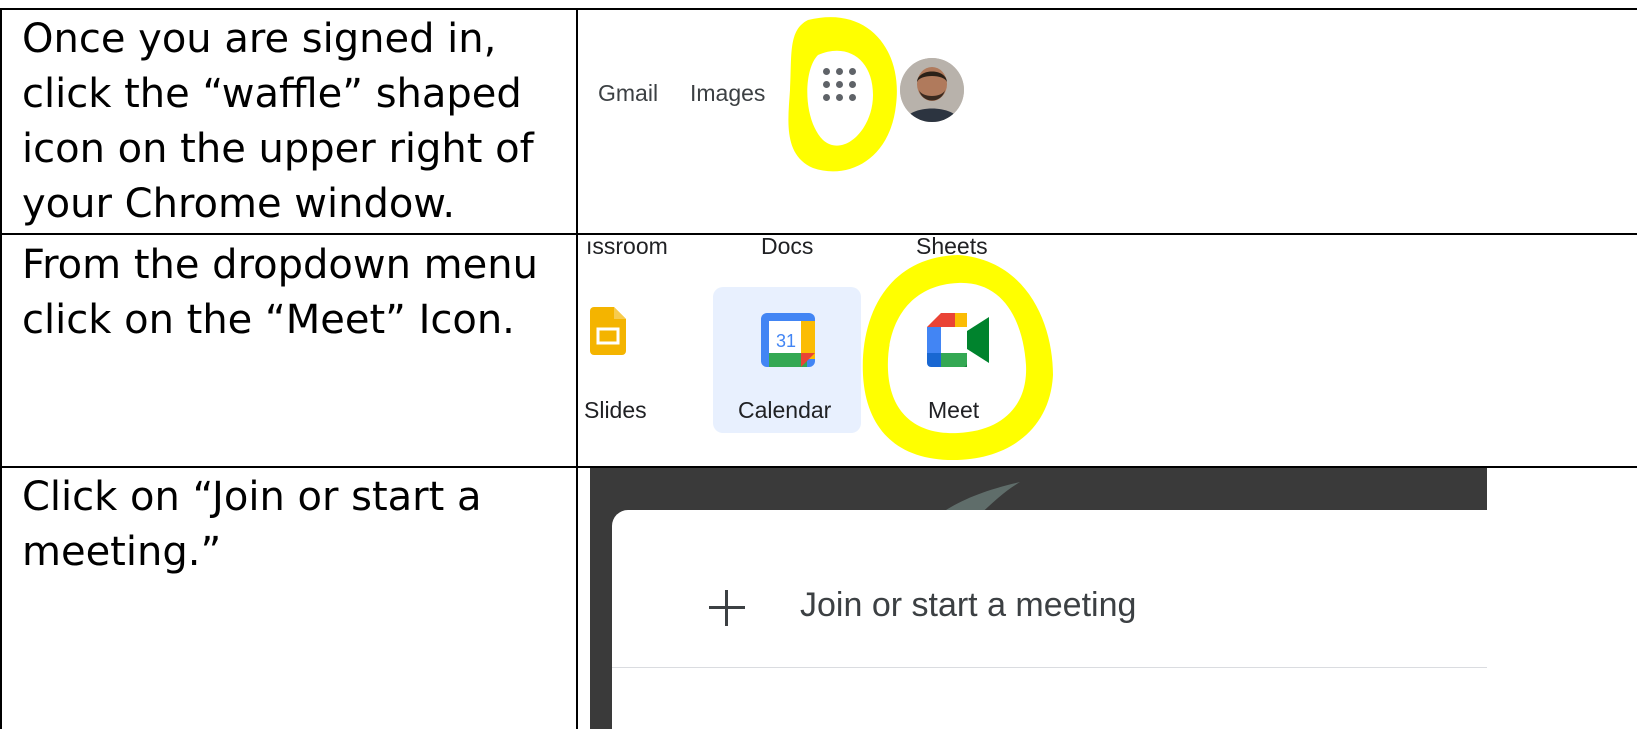 The height and width of the screenshot is (729, 1637). I want to click on gmail-link: Gmail, so click(628, 93).